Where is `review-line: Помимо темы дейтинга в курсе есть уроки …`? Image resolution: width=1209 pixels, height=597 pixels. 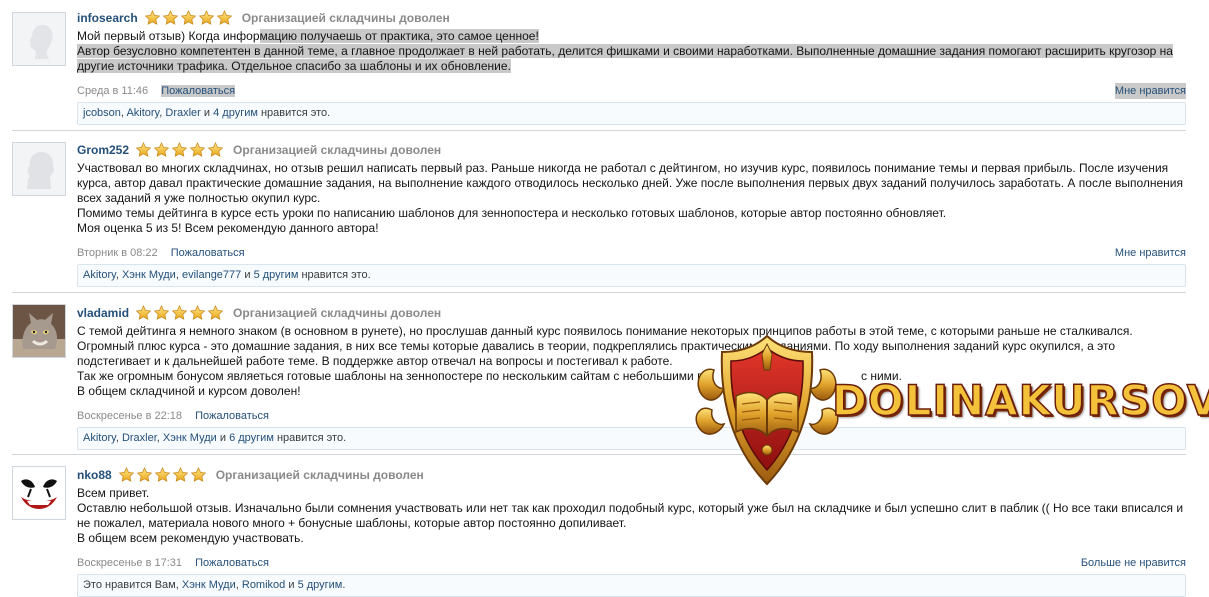 review-line: Помимо темы дейтинга в курсе есть уроки … is located at coordinates (512, 213).